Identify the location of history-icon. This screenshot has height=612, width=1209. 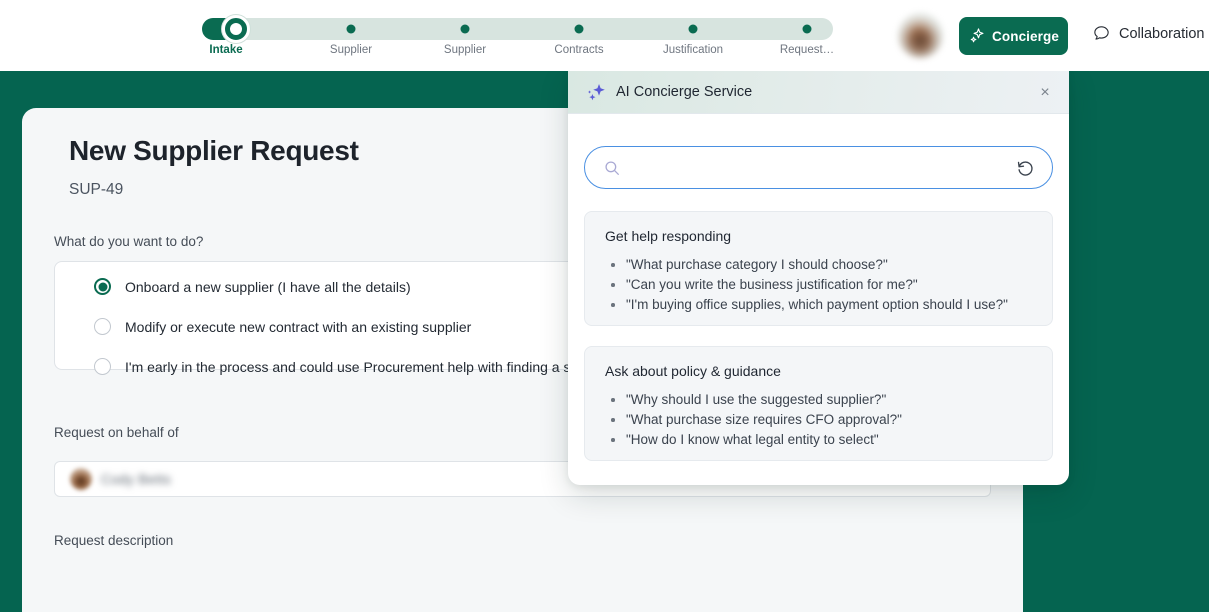
(1025, 168).